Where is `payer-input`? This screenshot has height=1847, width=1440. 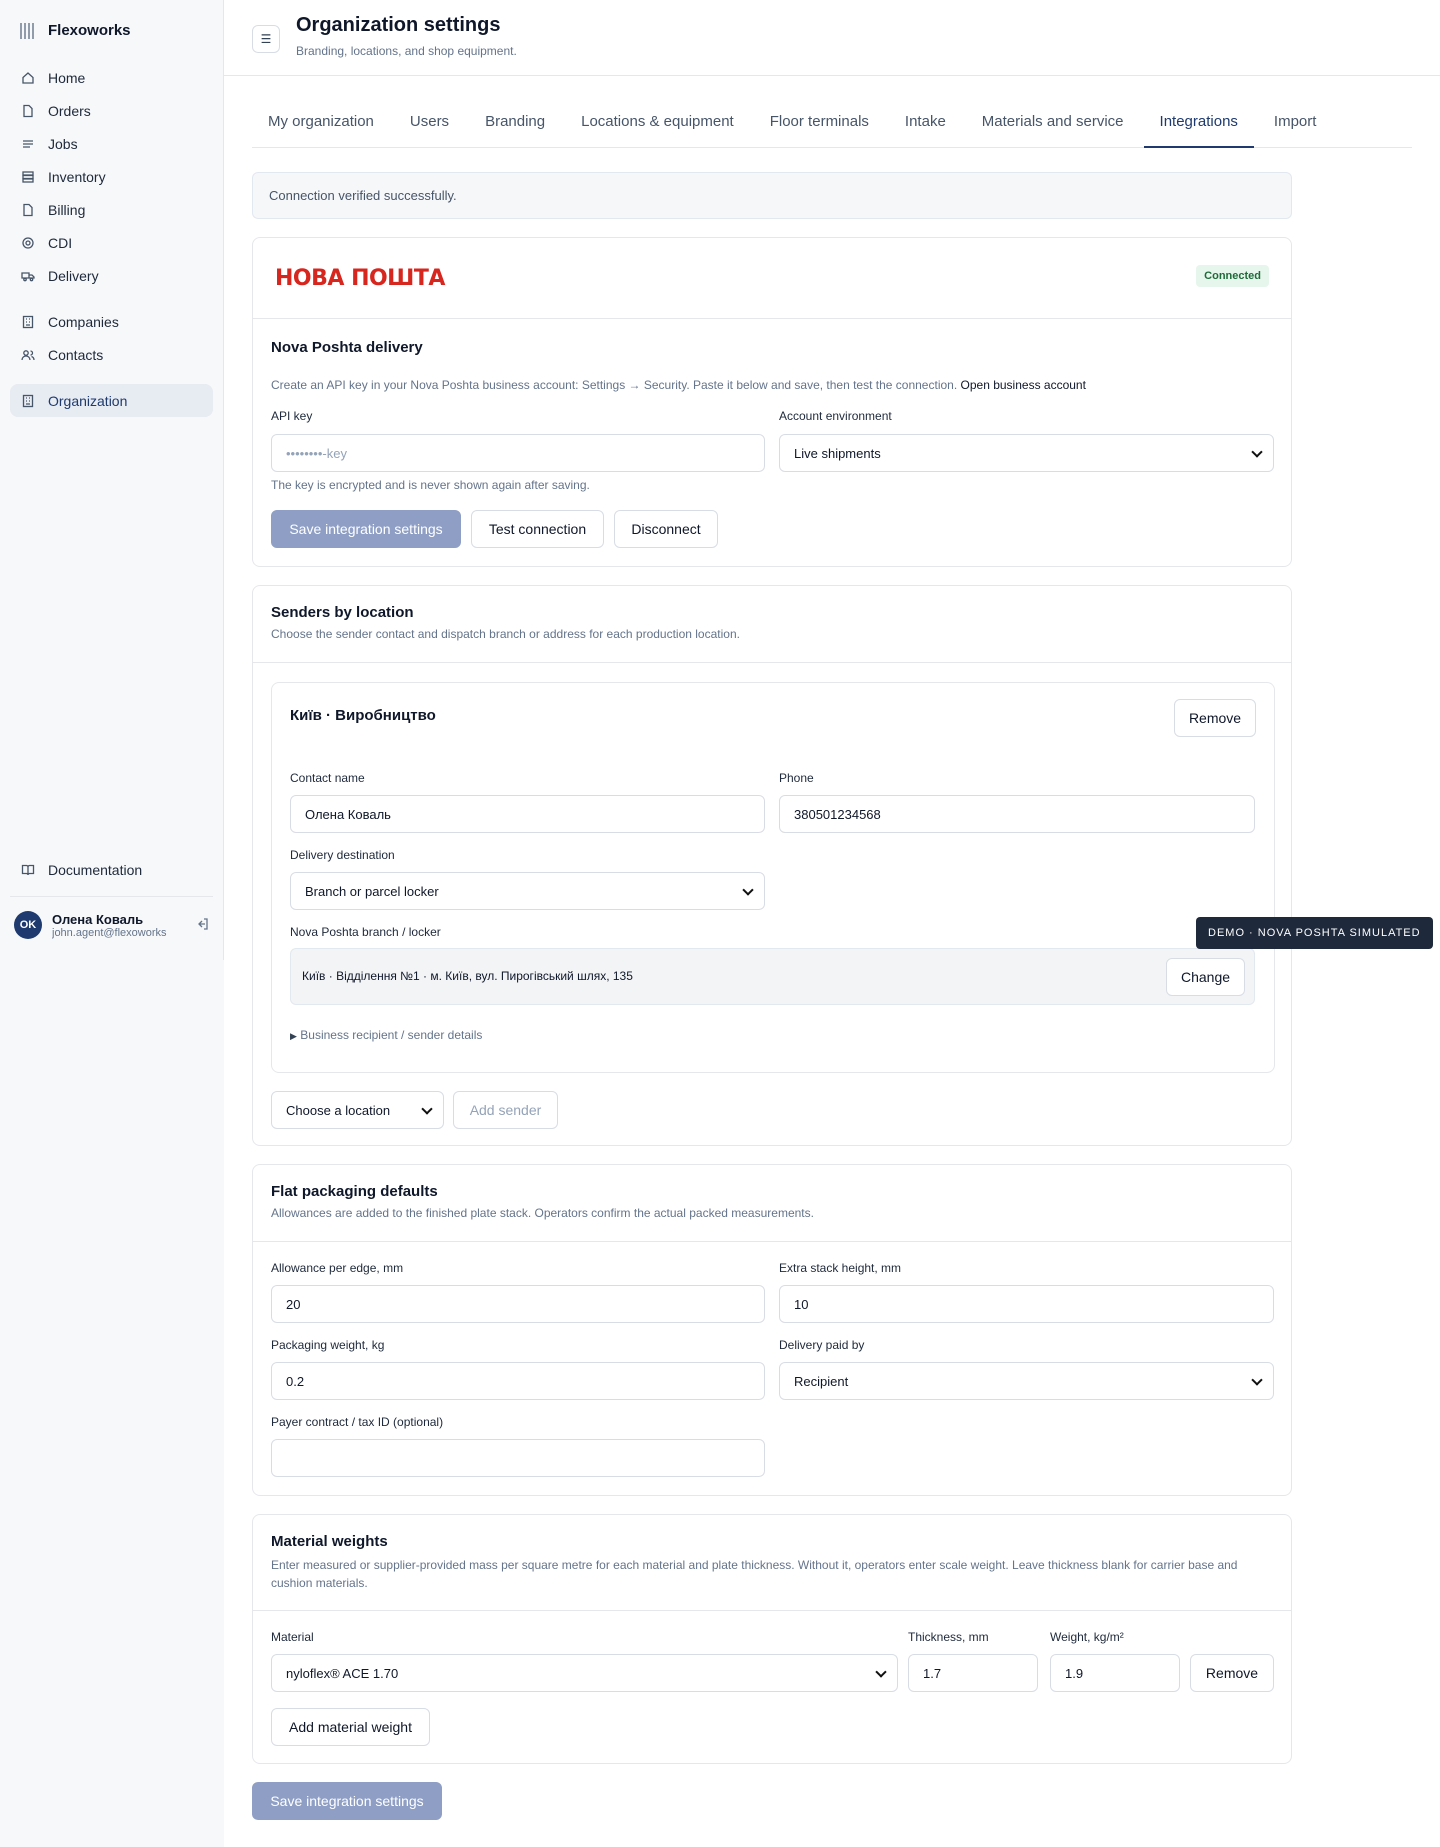
payer-input is located at coordinates (518, 1458).